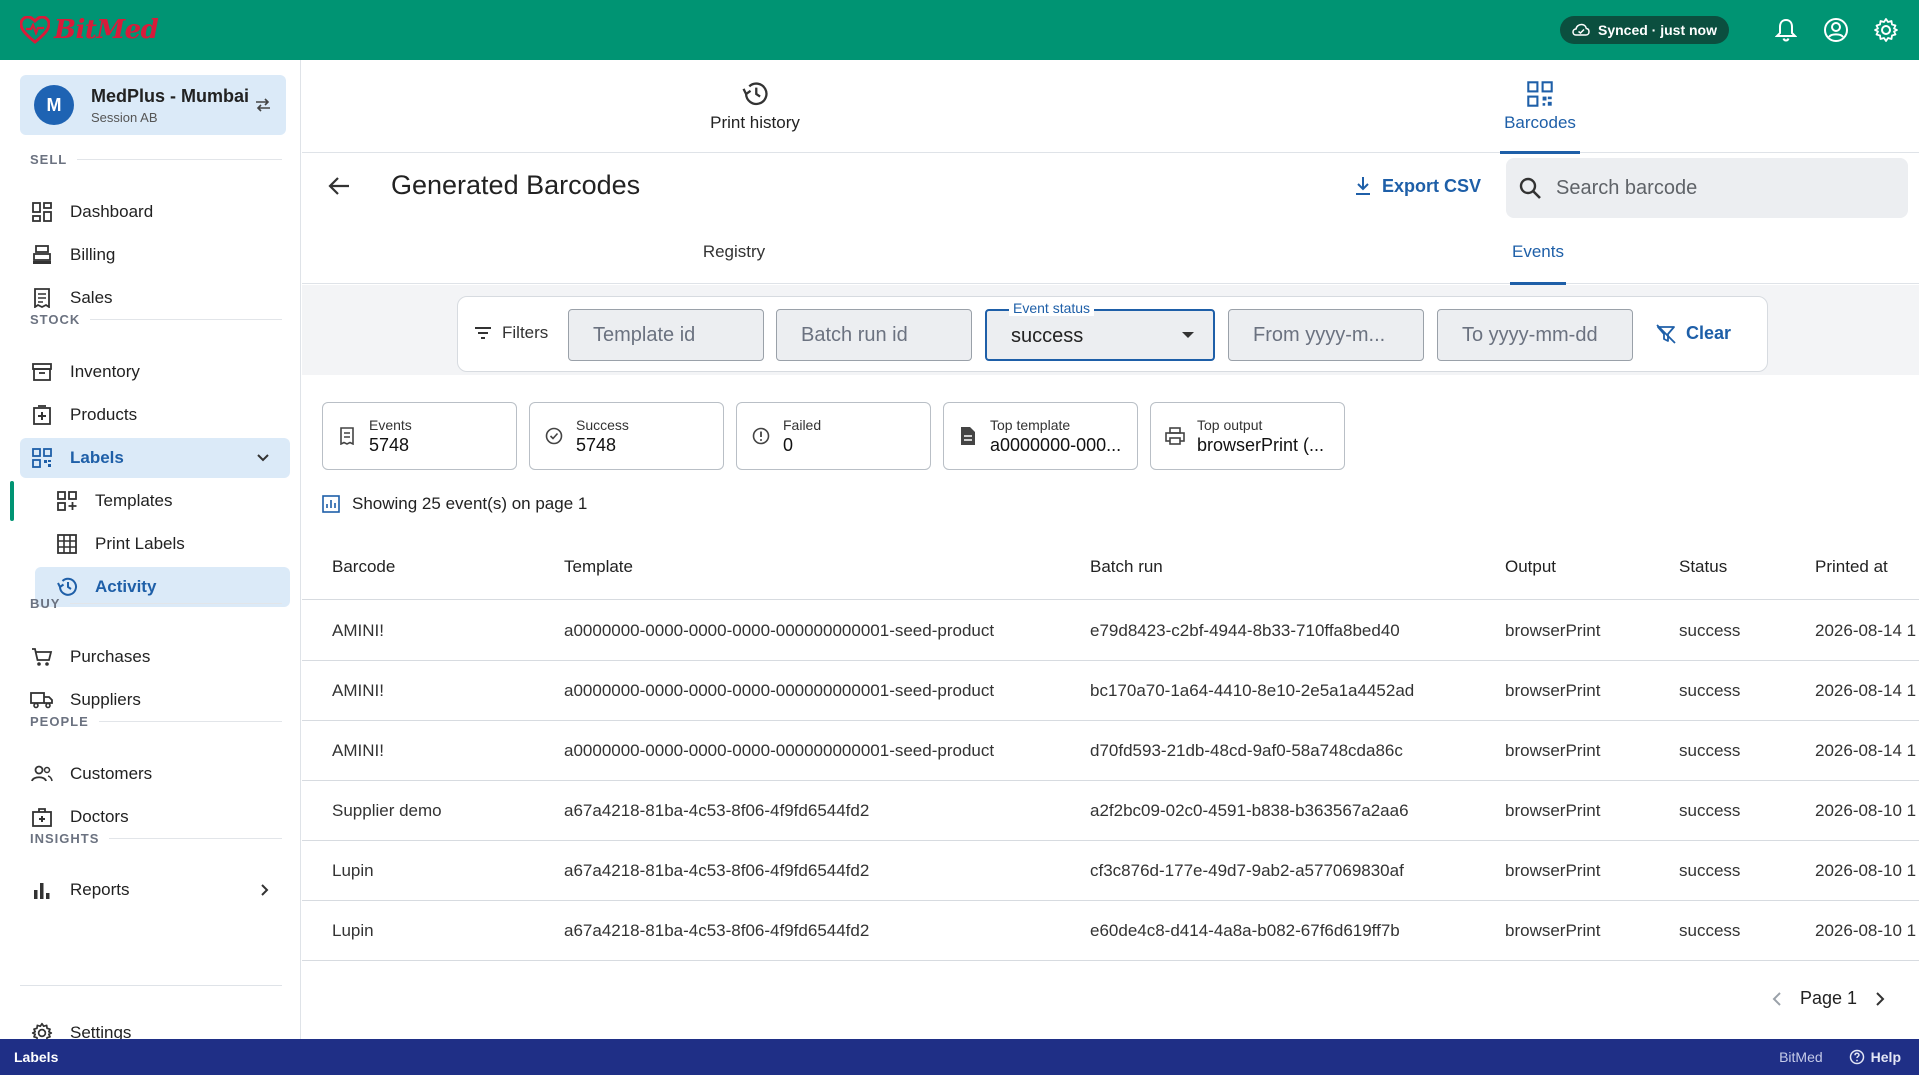 The image size is (1919, 1075). What do you see at coordinates (1716, 188) in the screenshot?
I see `search-input` at bounding box center [1716, 188].